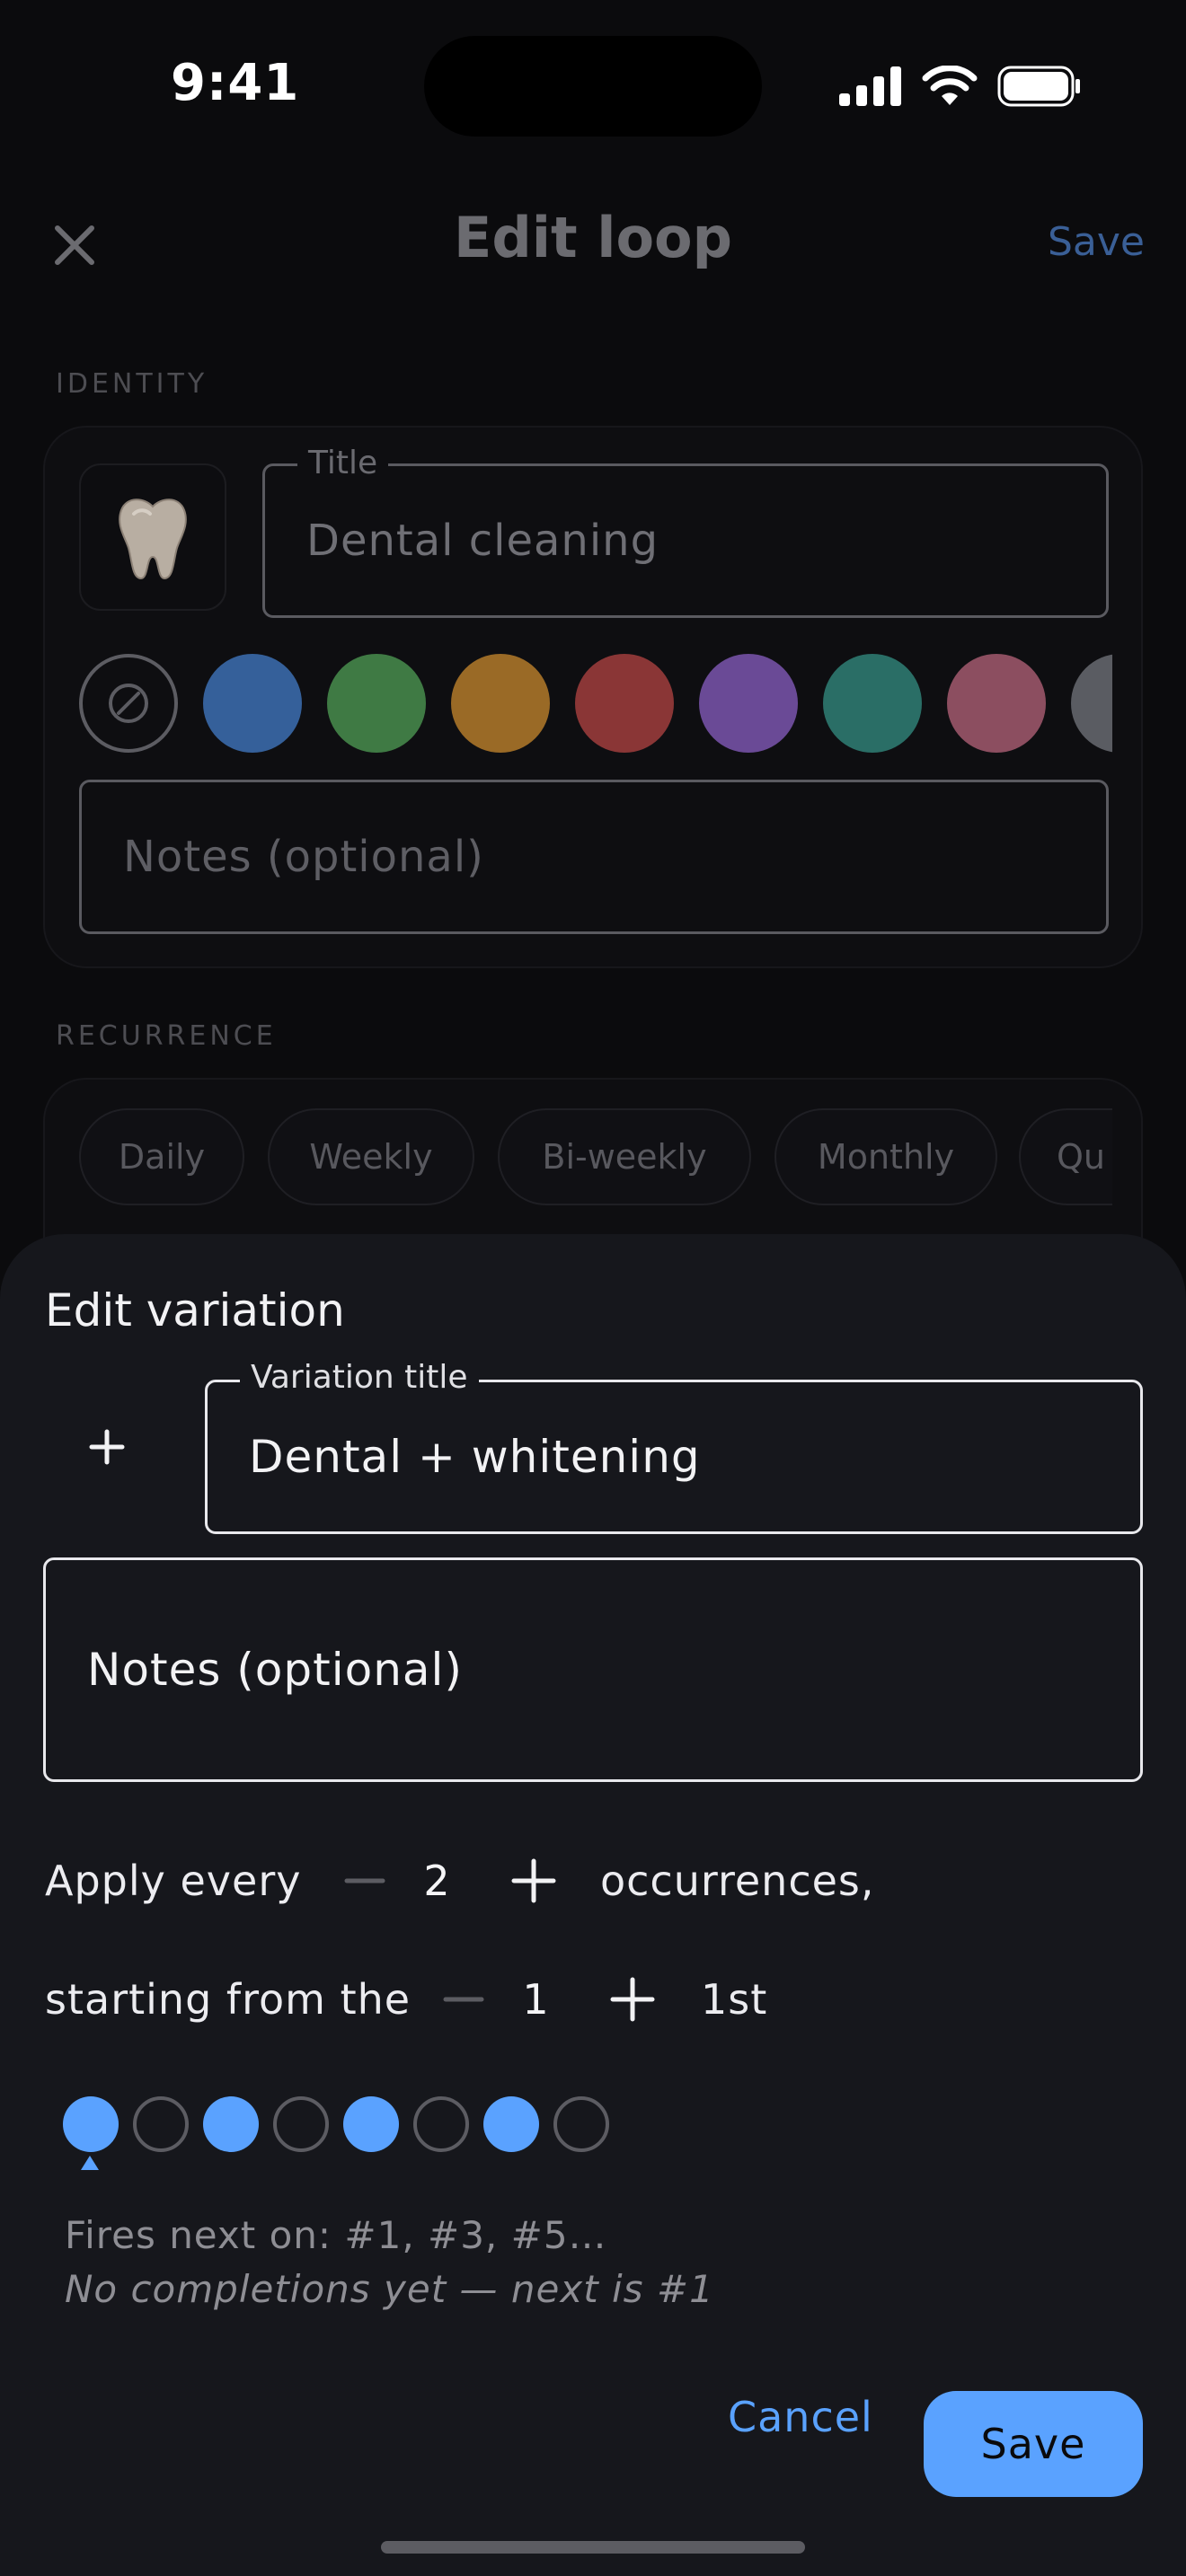 The width and height of the screenshot is (1186, 2576). I want to click on section-label-recurrence: RECURRENCE, so click(166, 1036).